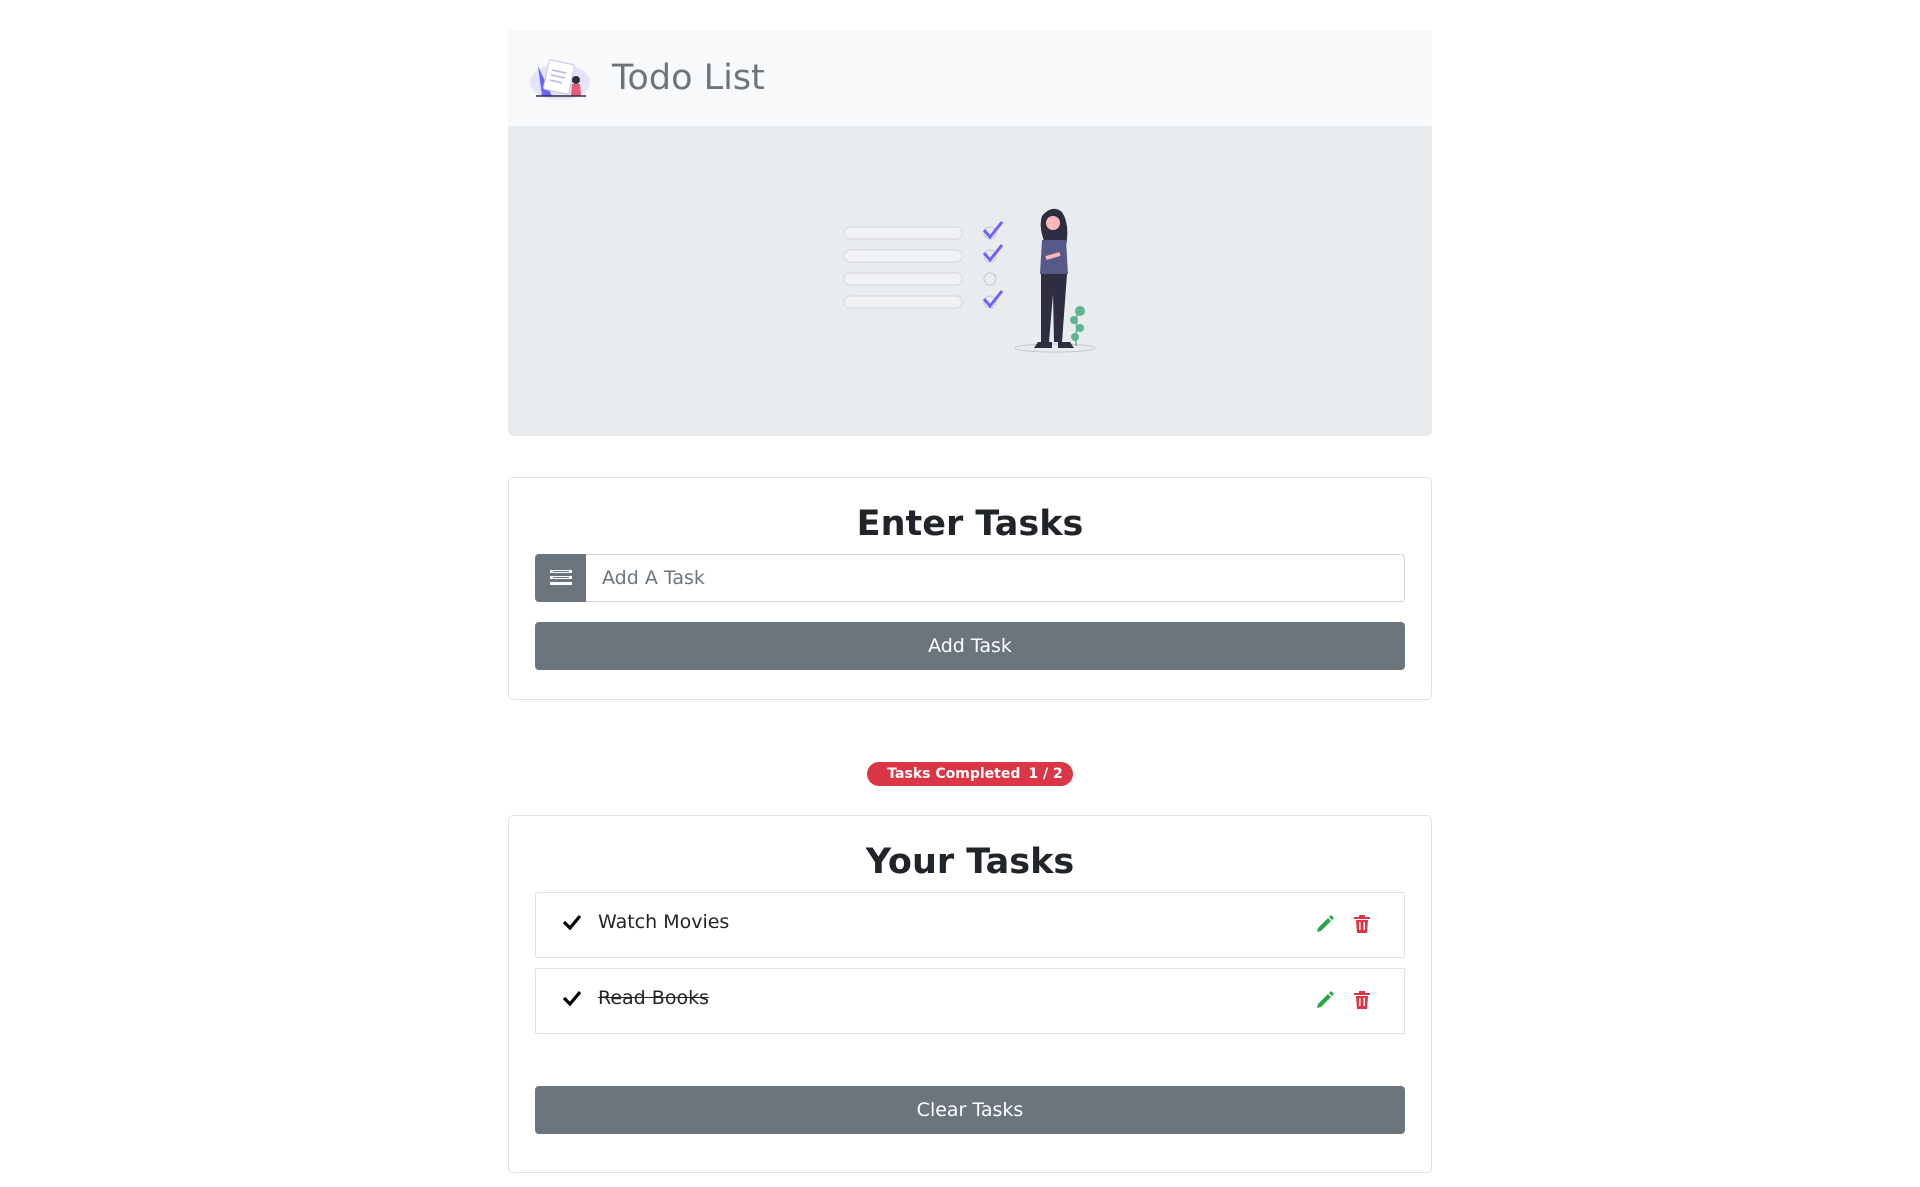  What do you see at coordinates (954, 774) in the screenshot?
I see `tasks-completed-label: Tasks Completed` at bounding box center [954, 774].